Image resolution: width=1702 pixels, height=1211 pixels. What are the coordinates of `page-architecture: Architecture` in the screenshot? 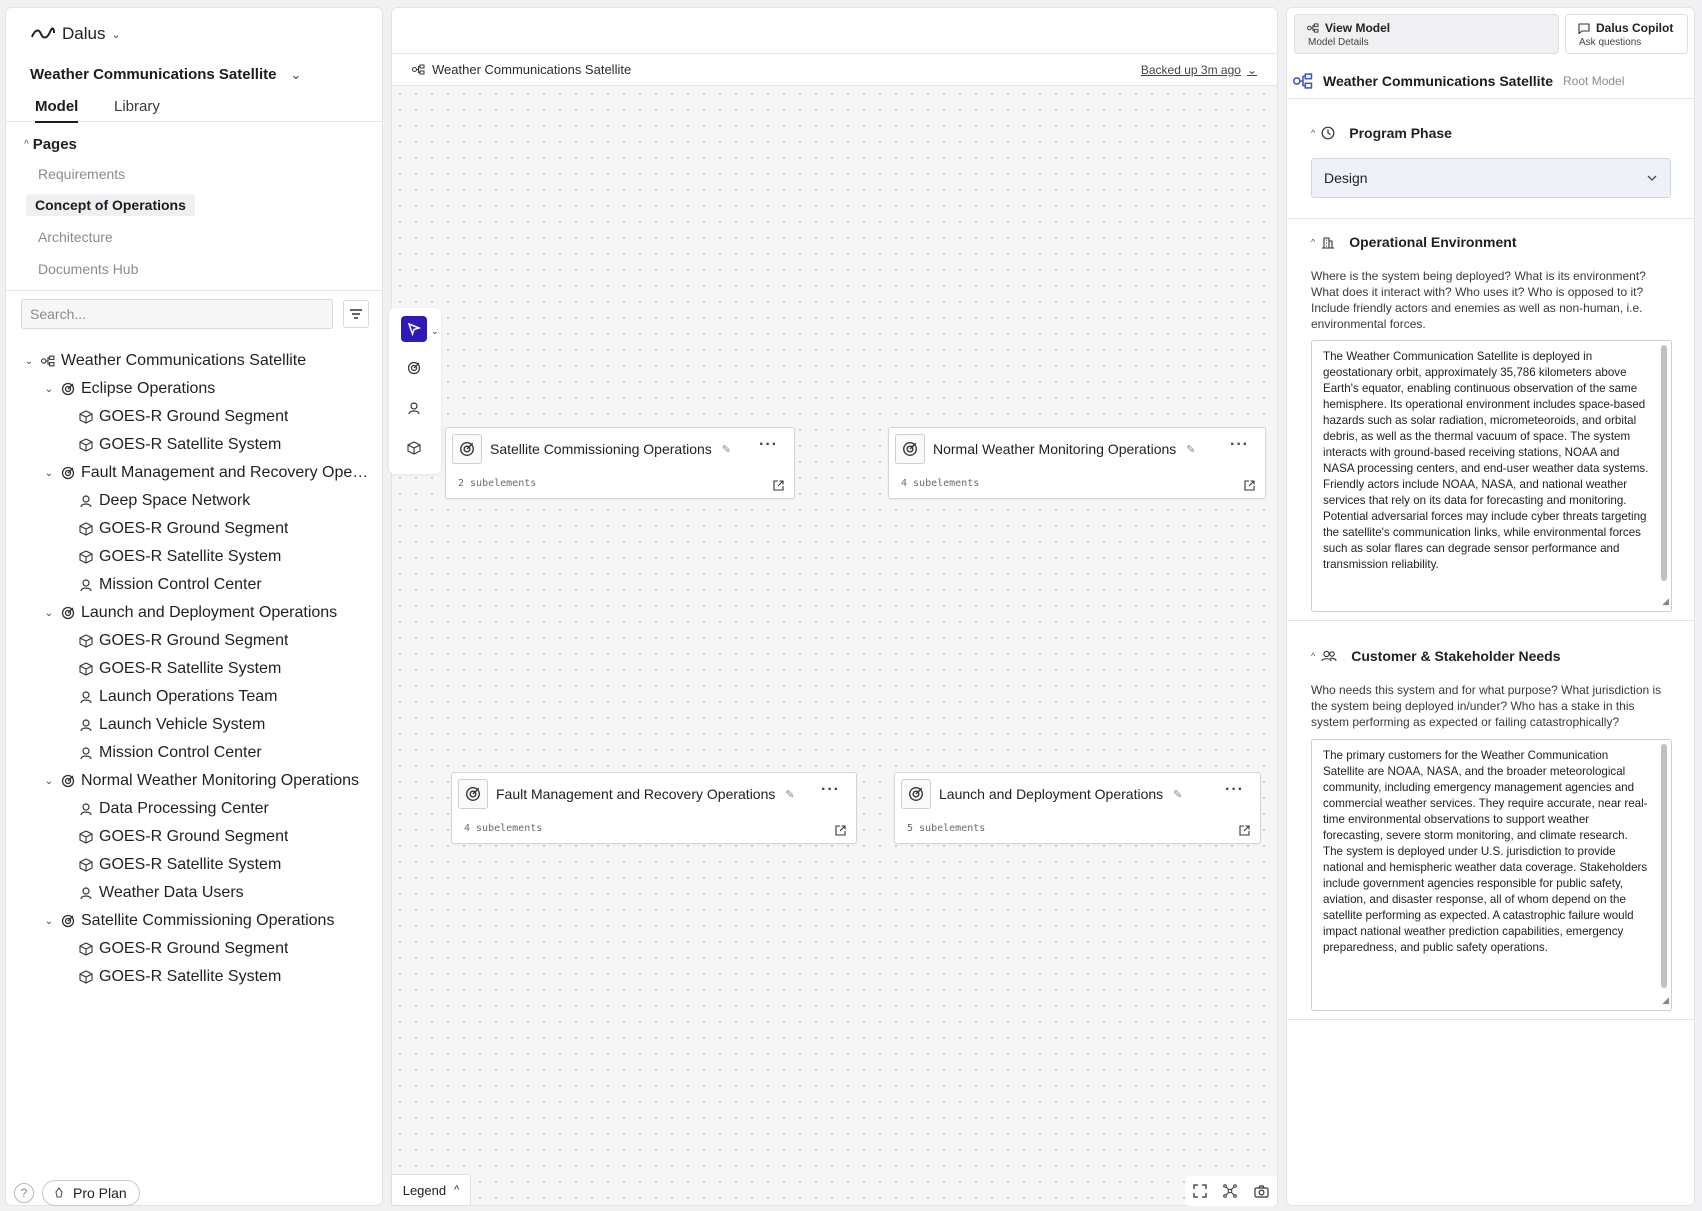 It's located at (75, 237).